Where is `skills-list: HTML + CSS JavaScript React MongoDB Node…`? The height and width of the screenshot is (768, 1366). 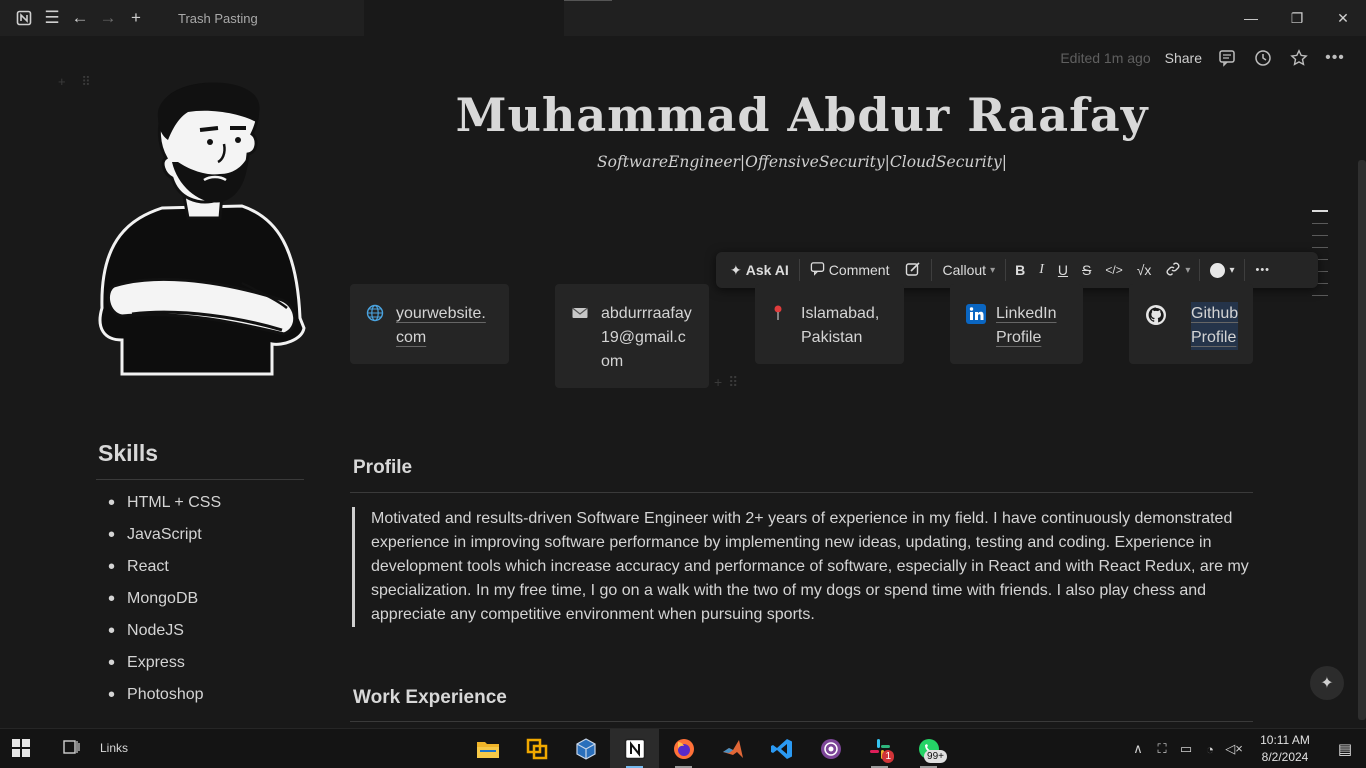 skills-list: HTML + CSS JavaScript React MongoDB Node… is located at coordinates (164, 604).